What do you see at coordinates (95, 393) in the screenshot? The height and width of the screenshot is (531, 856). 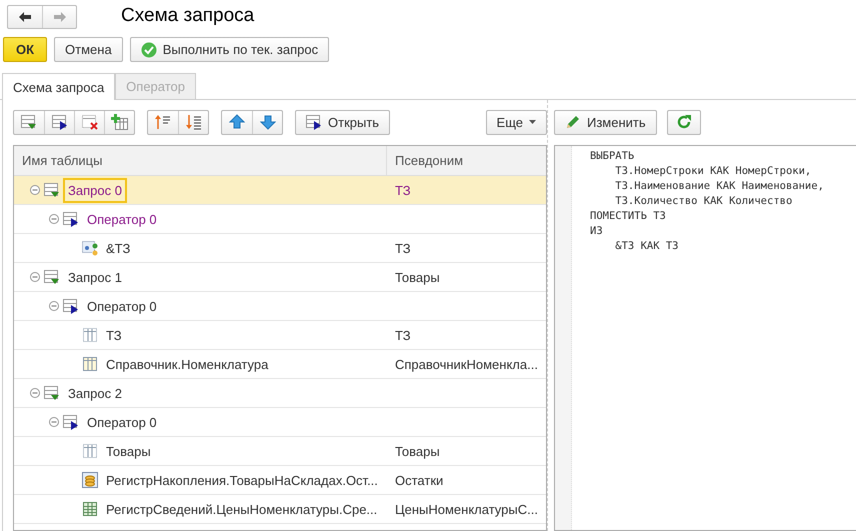 I see `tree-item: Запрос 2` at bounding box center [95, 393].